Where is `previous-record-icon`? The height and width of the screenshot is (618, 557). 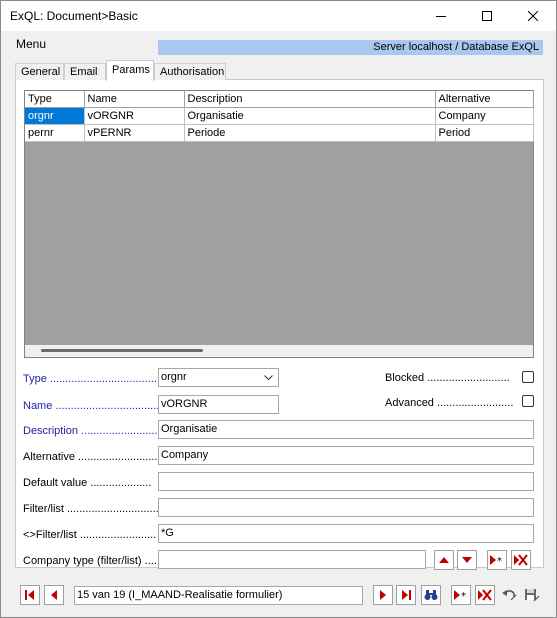 previous-record-icon is located at coordinates (54, 595).